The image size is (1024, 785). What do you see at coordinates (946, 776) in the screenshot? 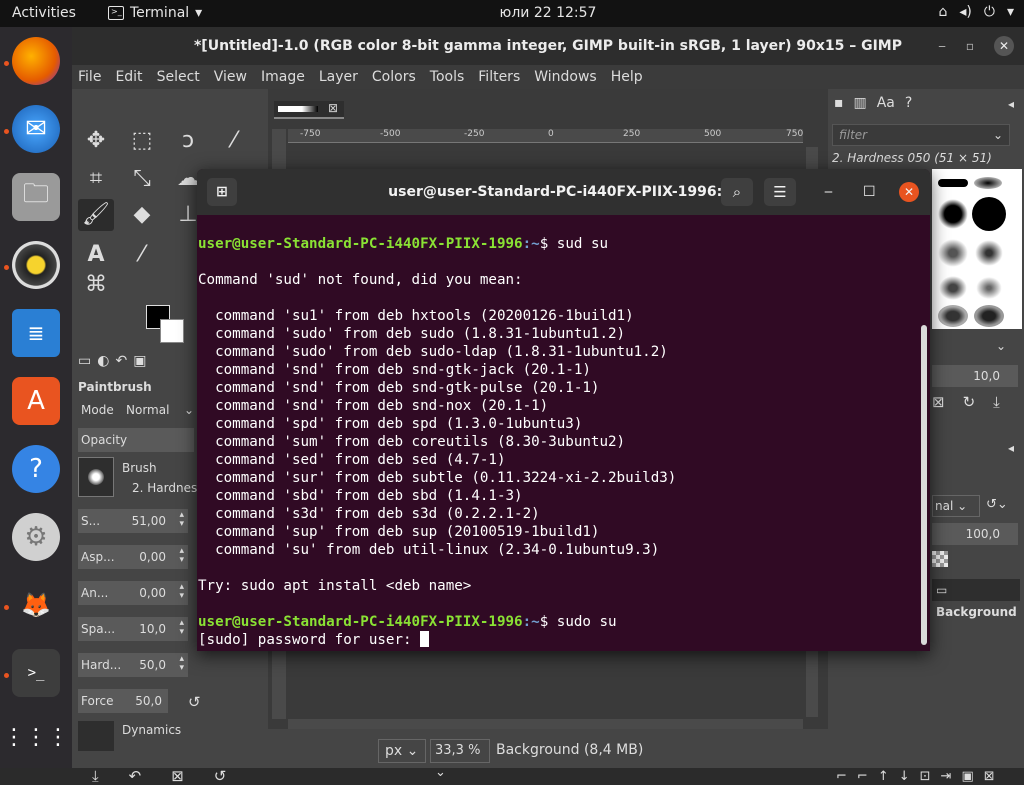
I see `anchor-layer-icon: ⇥` at bounding box center [946, 776].